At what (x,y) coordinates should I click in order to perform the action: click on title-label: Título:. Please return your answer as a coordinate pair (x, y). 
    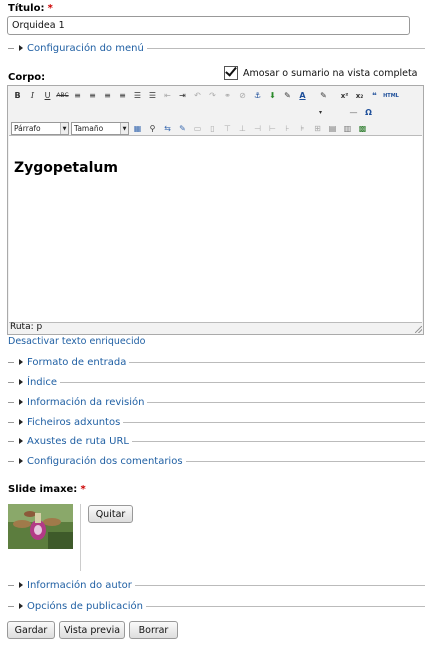
    Looking at the image, I should click on (26, 8).